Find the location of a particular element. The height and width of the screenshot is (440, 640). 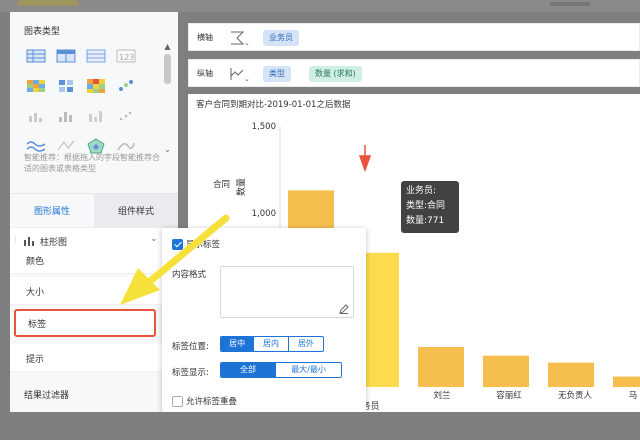

allow-overlap-text: 允许标签重叠 is located at coordinates (212, 402).